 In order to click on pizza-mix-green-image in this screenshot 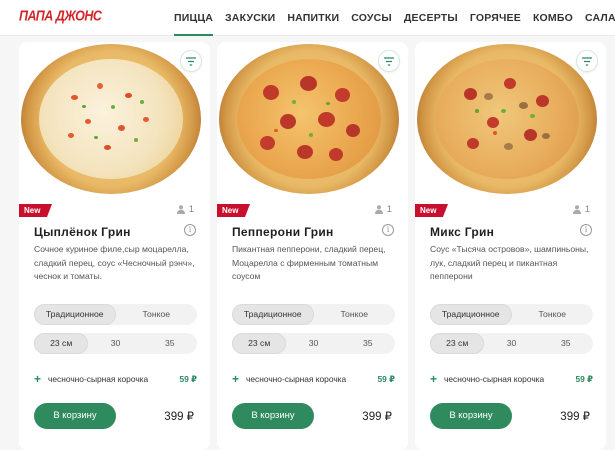, I will do `click(507, 119)`.